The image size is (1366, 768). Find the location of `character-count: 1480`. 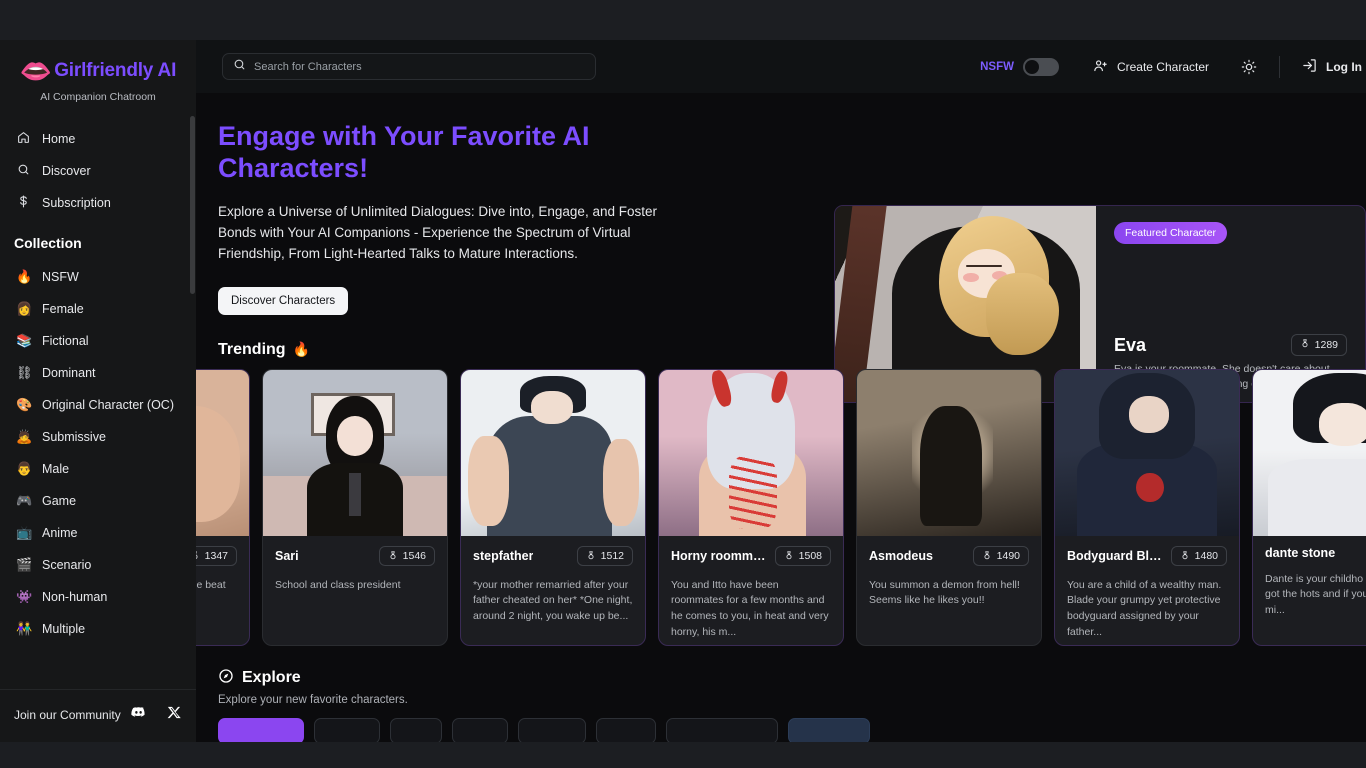

character-count: 1480 is located at coordinates (1198, 555).